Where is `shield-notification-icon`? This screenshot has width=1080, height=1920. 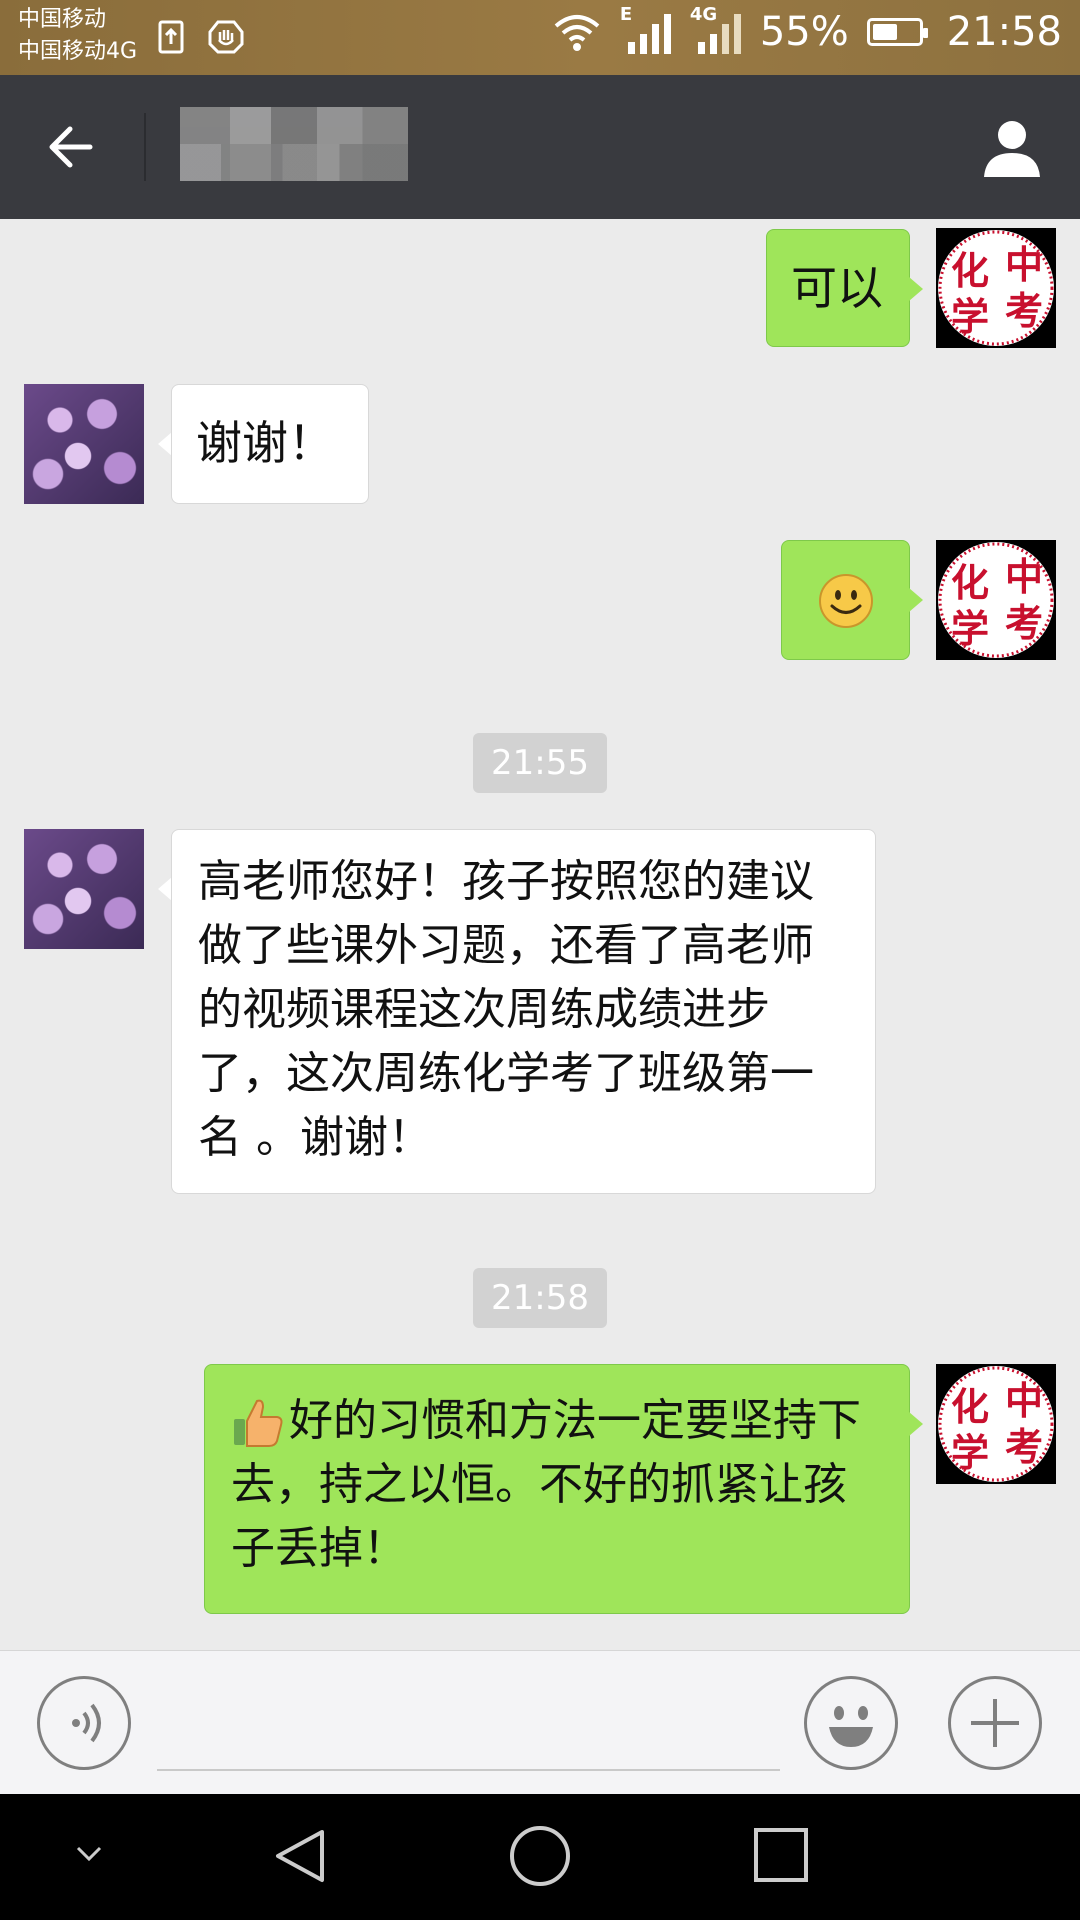 shield-notification-icon is located at coordinates (226, 37).